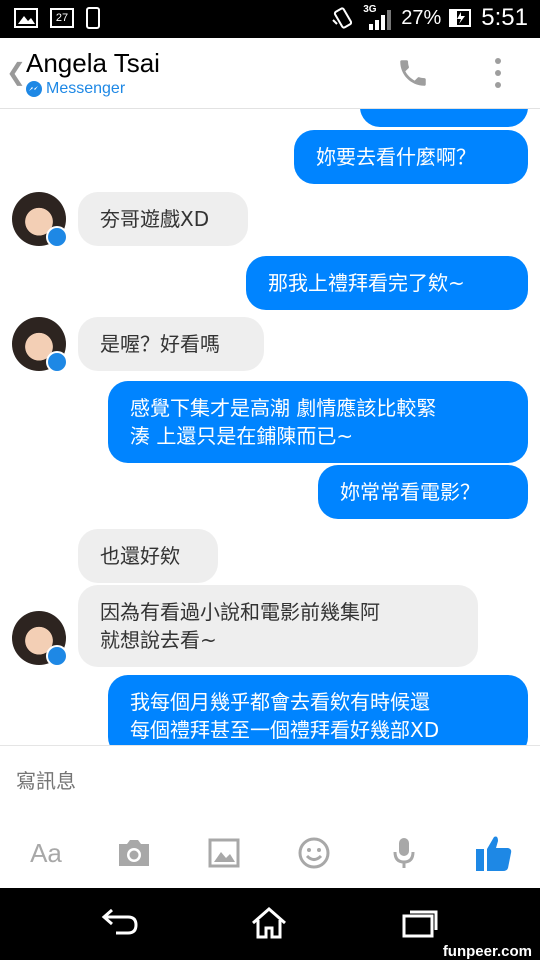 Image resolution: width=540 pixels, height=960 pixels. What do you see at coordinates (318, 710) in the screenshot?
I see `message-bubble-outgoing: 我每個月幾乎都會去看欸有時候還 每個禮拜甚至一個禮拜看好幾部XD` at bounding box center [318, 710].